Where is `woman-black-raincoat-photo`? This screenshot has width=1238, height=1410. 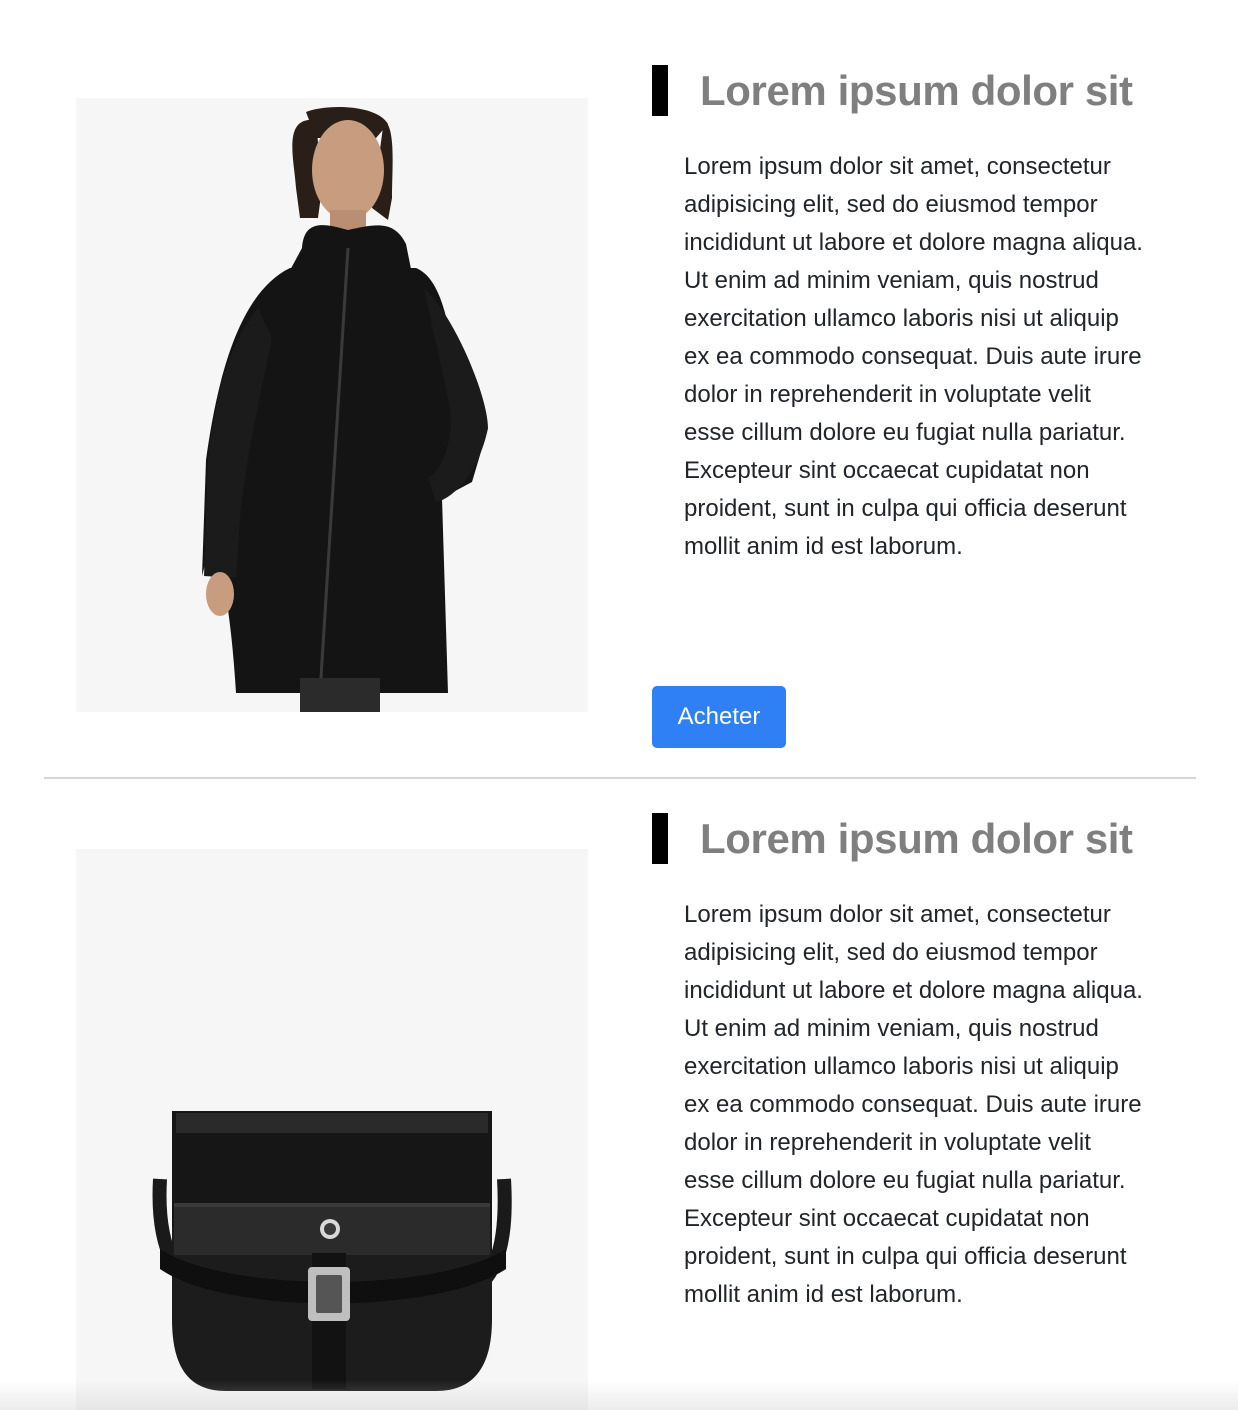
woman-black-raincoat-photo is located at coordinates (345, 409).